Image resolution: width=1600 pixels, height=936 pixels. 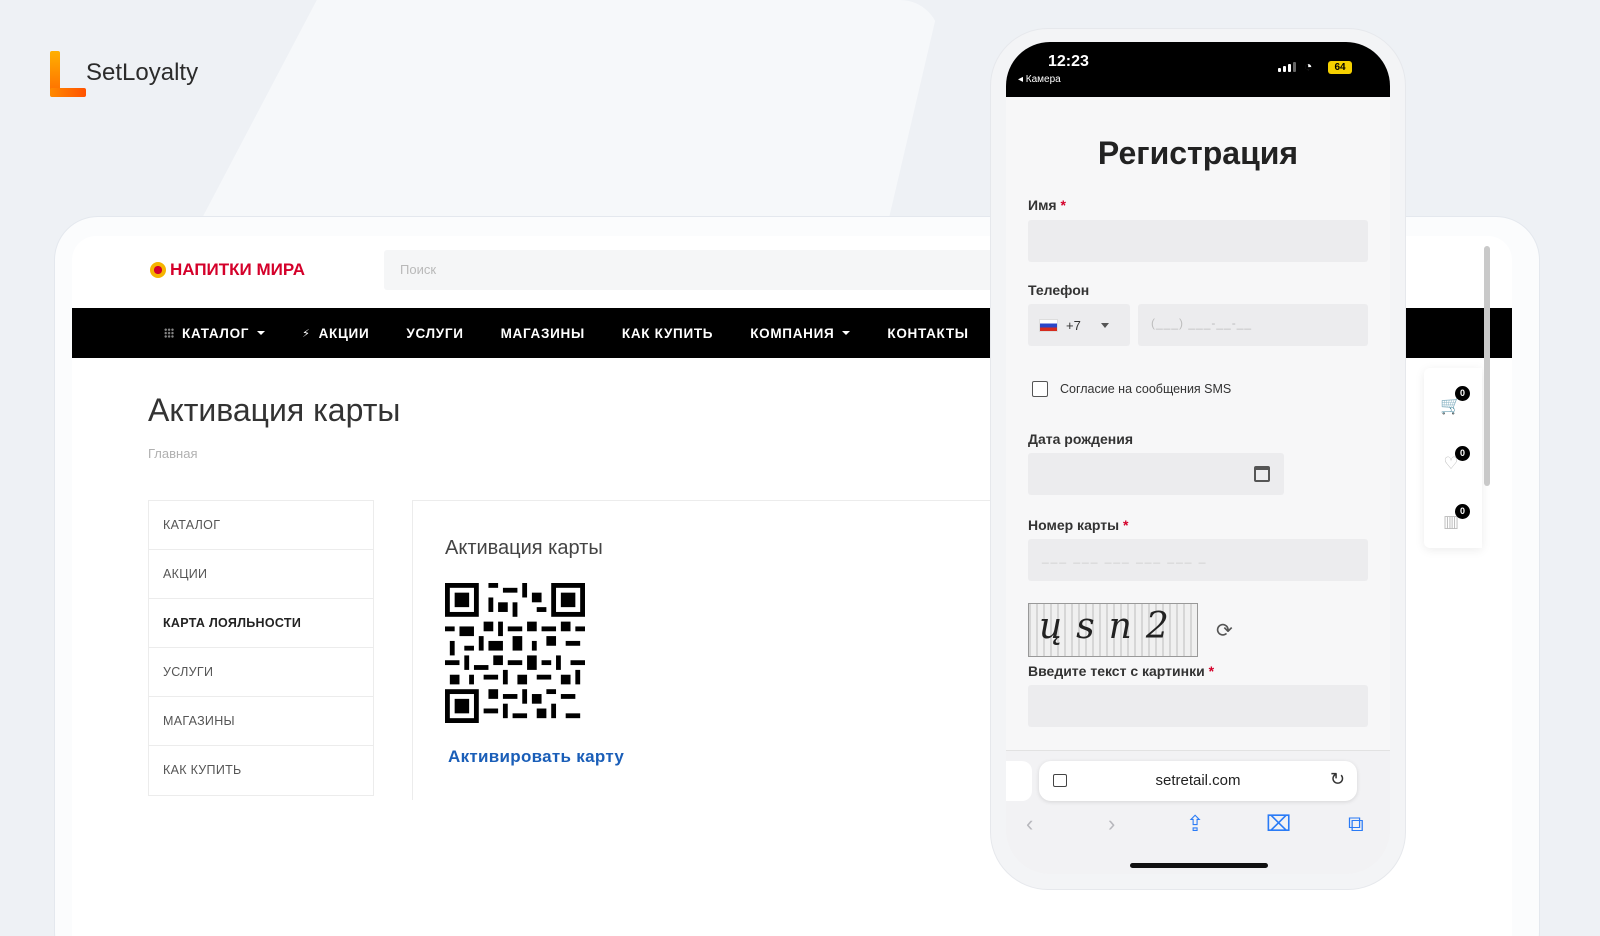 I want to click on qr-code-icon, so click(x=515, y=653).